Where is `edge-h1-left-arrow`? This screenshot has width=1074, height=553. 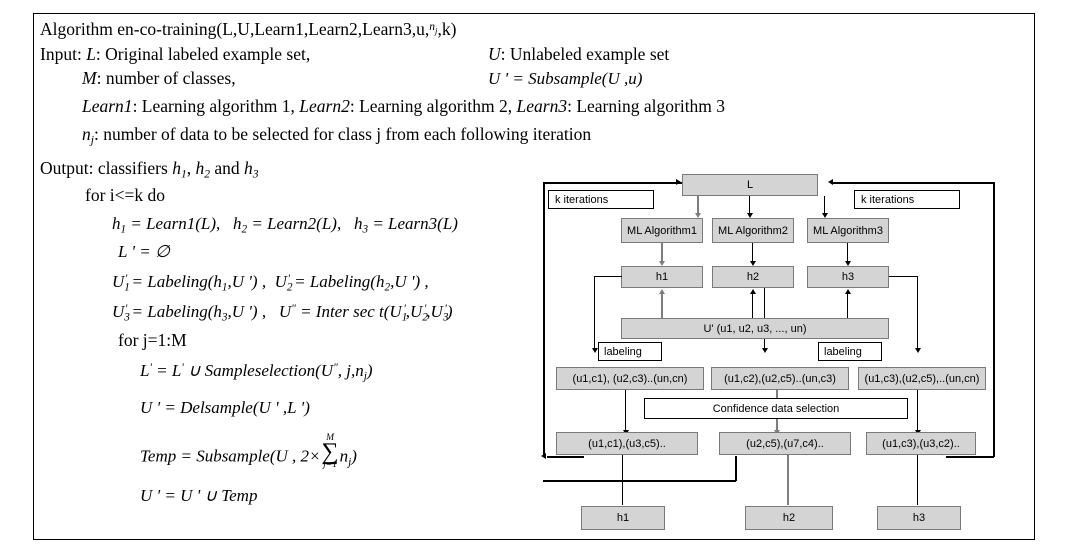 edge-h1-left-arrow is located at coordinates (594, 350).